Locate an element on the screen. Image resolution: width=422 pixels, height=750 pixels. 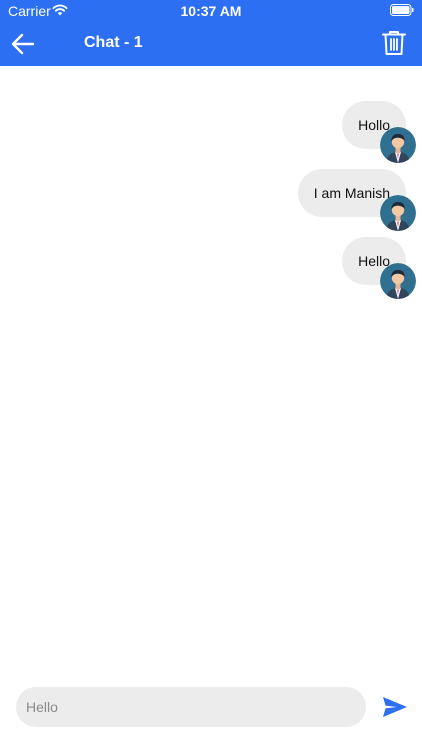
message-input is located at coordinates (191, 707).